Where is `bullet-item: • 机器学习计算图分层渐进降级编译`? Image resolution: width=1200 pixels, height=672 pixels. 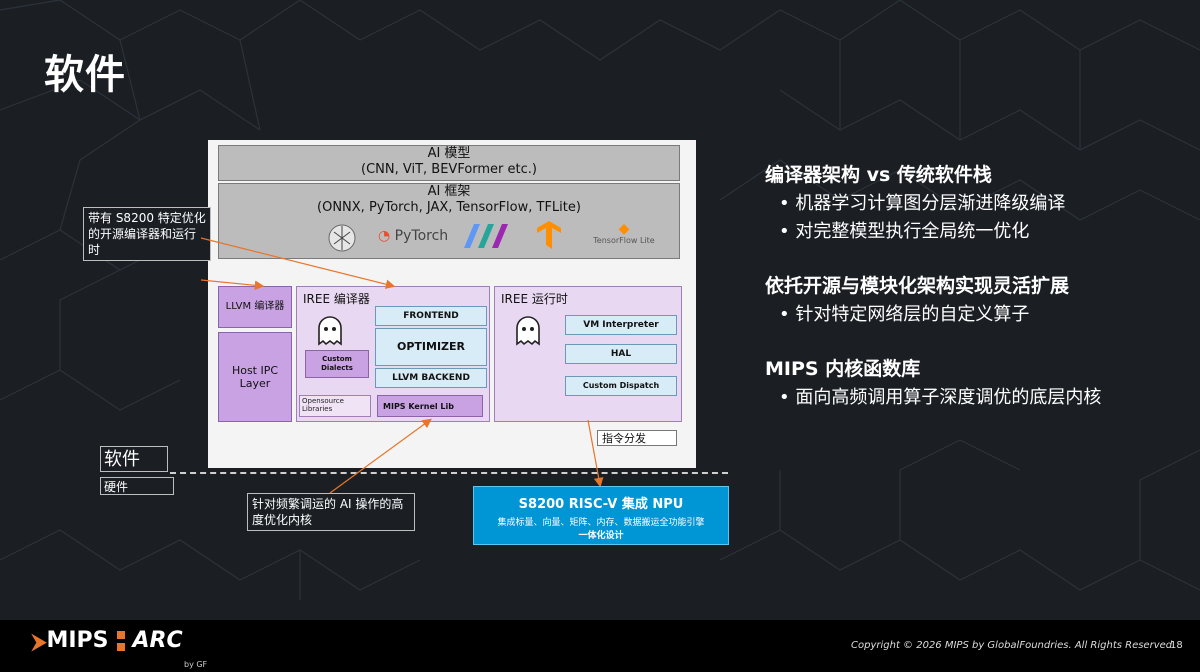
bullet-item: • 机器学习计算图分层渐进降级编译 is located at coordinates (922, 203).